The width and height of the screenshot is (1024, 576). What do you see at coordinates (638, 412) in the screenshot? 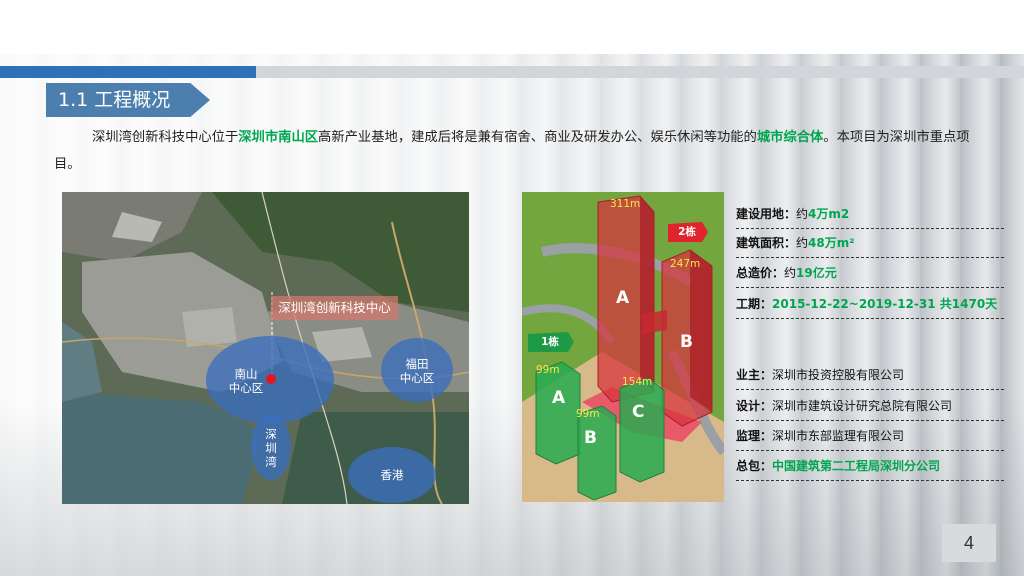
I see `tower-c-small-label: C` at bounding box center [638, 412].